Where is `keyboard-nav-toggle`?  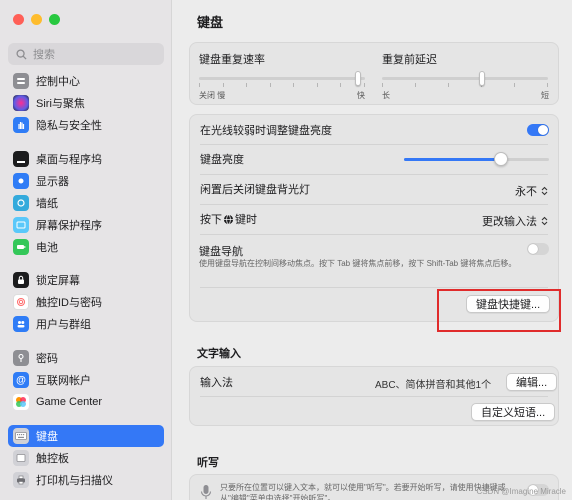 keyboard-nav-toggle is located at coordinates (538, 249).